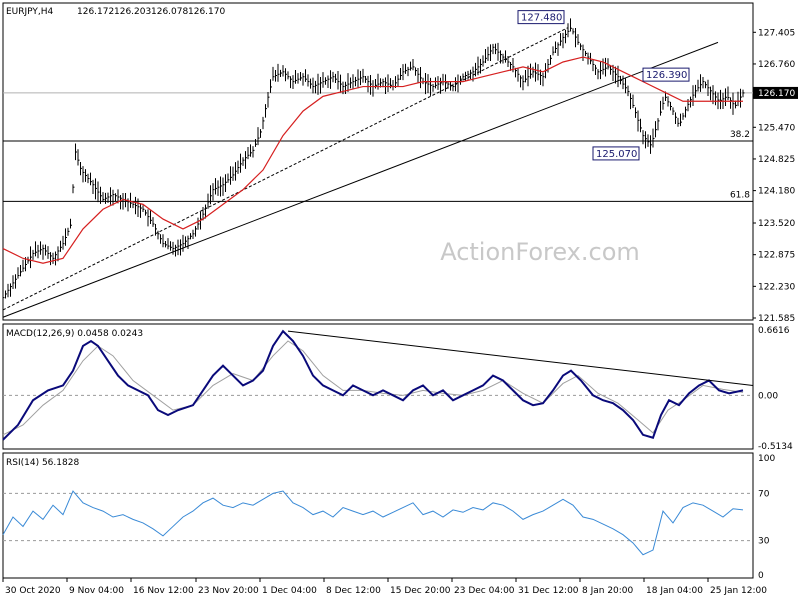 The width and height of the screenshot is (800, 600). What do you see at coordinates (548, 591) in the screenshot?
I see `time-tick-label: 31 Dec 12:00` at bounding box center [548, 591].